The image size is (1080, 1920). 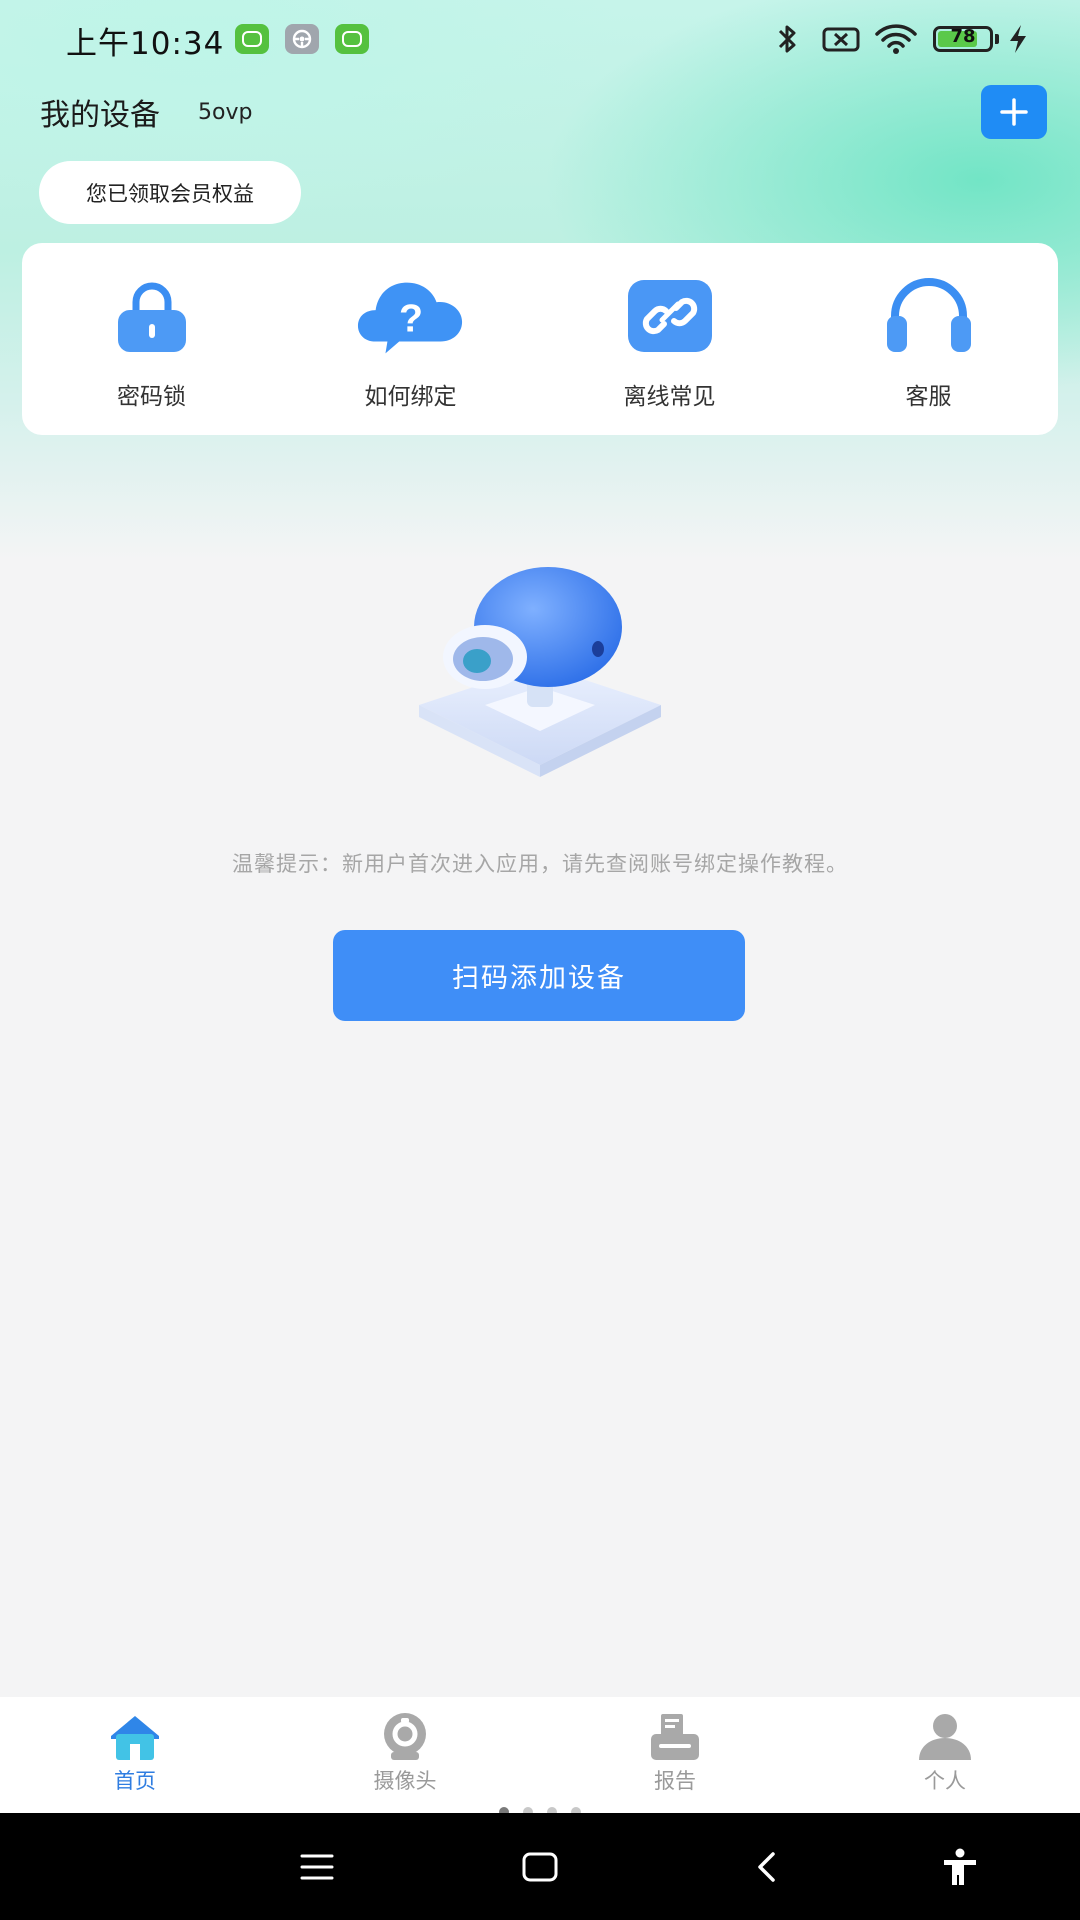 I want to click on nav-label: 报告, so click(x=675, y=1781).